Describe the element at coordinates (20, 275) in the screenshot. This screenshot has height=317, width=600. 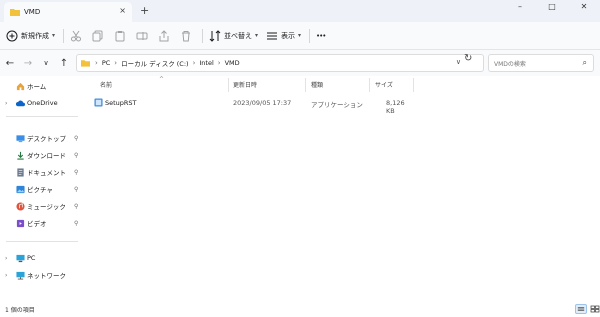
I see `network-icon` at that location.